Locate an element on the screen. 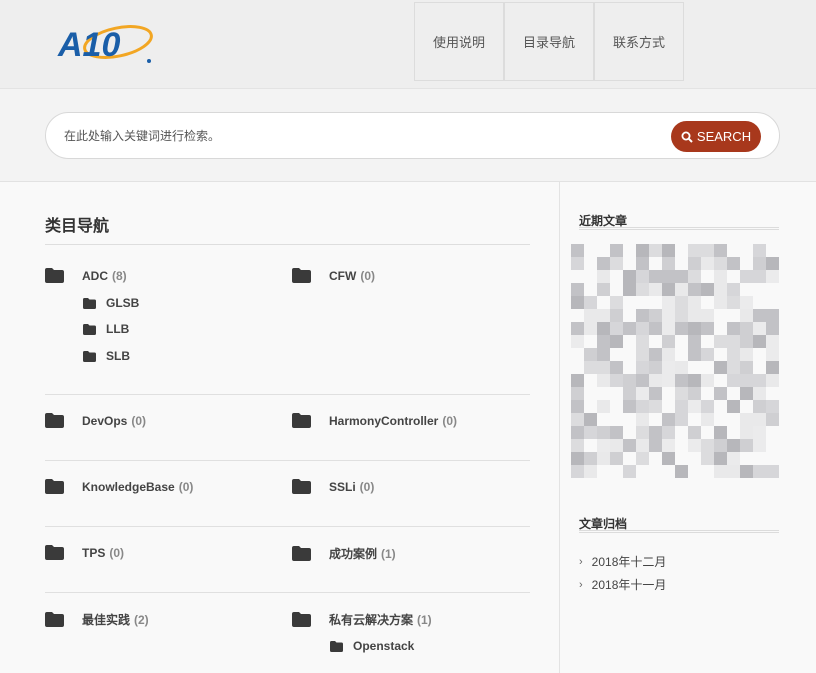 This screenshot has width=816, height=673. site-header: A10 使用说明 目录导航 联系方式 is located at coordinates (408, 44).